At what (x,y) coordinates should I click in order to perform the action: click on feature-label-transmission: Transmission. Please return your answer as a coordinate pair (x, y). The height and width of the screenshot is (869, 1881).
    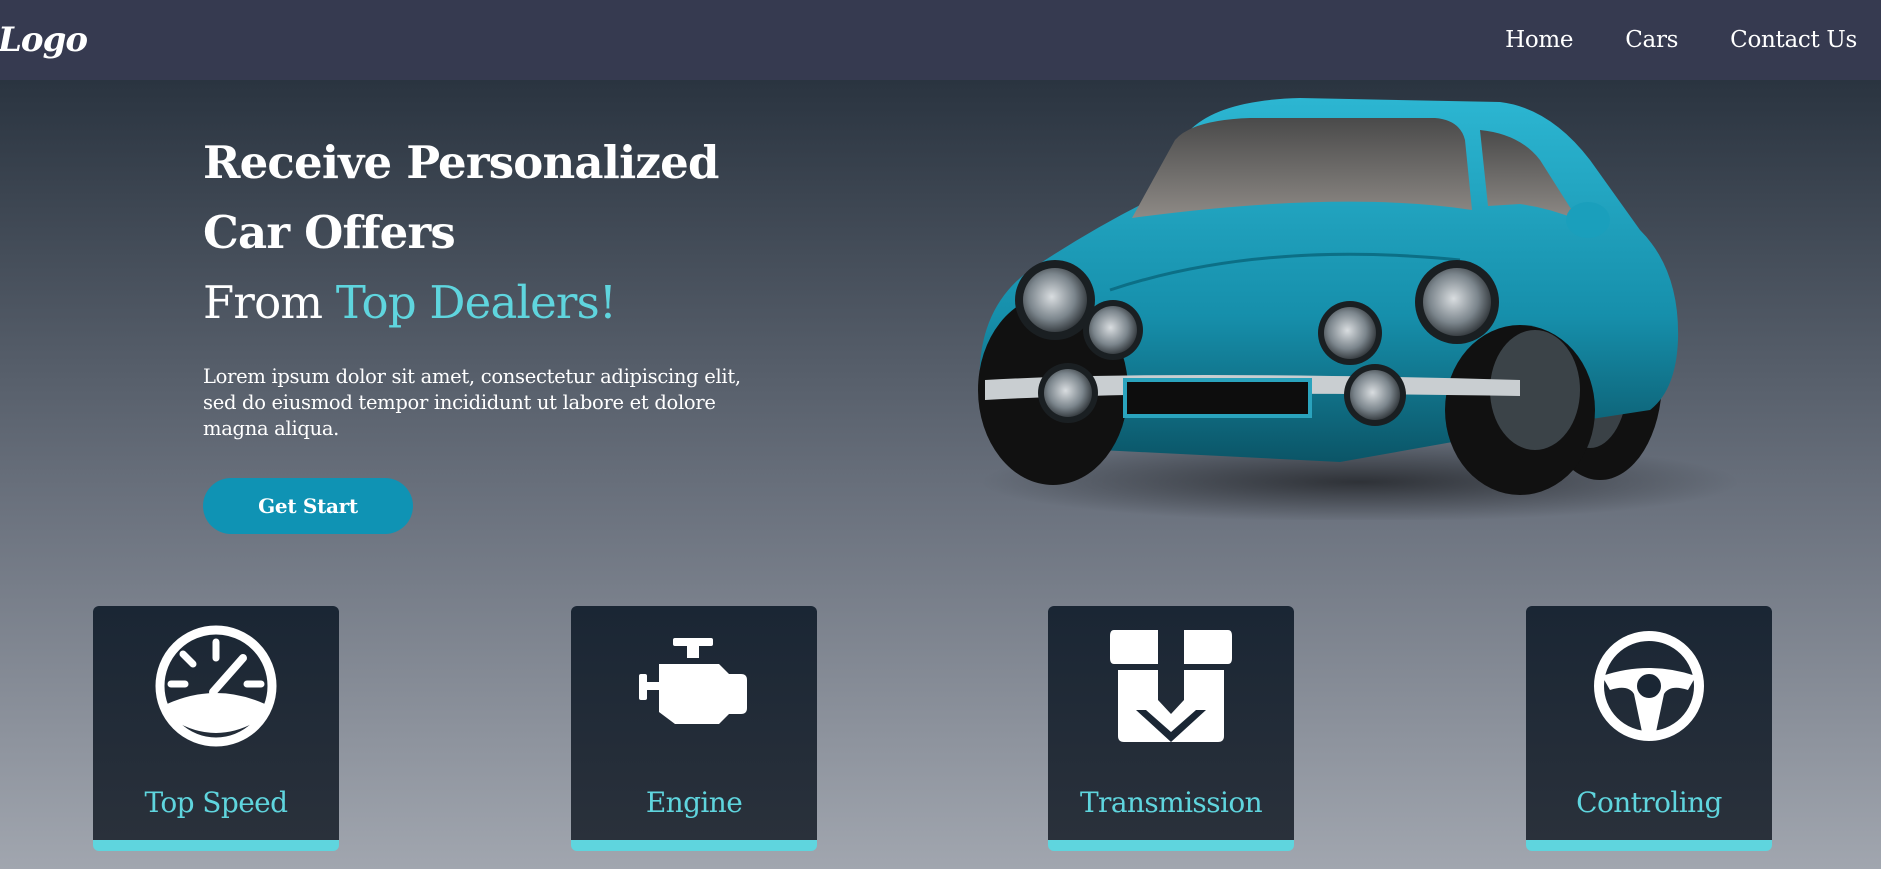
    Looking at the image, I should click on (1171, 802).